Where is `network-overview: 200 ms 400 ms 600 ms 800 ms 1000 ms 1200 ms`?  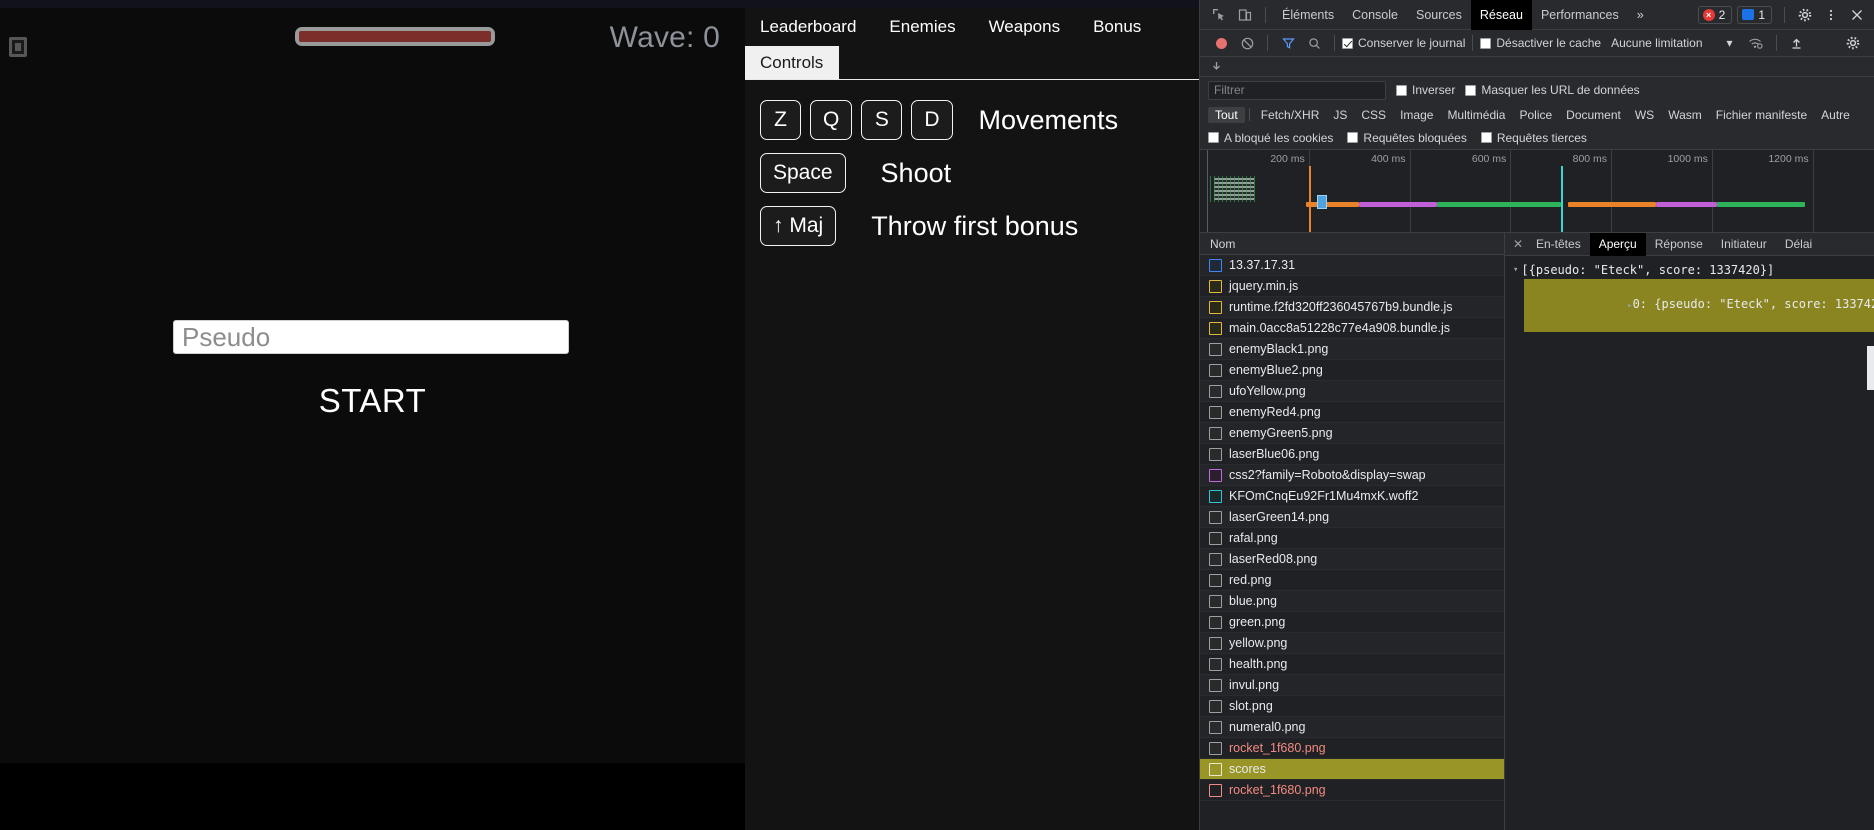
network-overview: 200 ms 400 ms 600 ms 800 ms 1000 ms 1200 ms is located at coordinates (1537, 270).